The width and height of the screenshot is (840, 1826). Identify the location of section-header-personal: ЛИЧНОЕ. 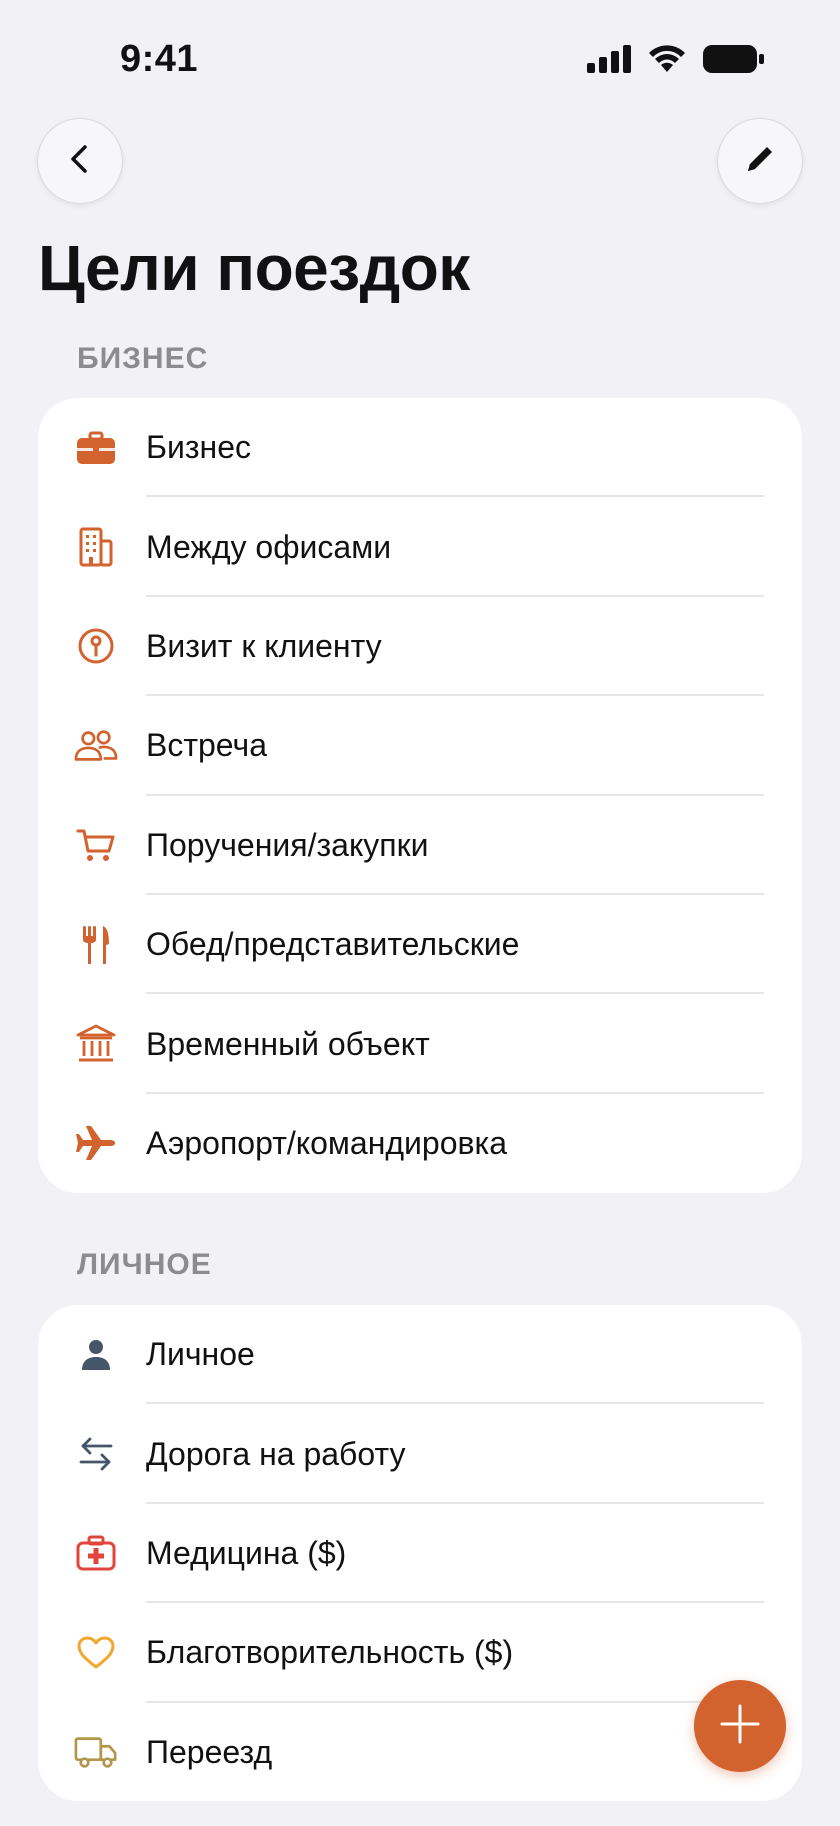
(144, 1264).